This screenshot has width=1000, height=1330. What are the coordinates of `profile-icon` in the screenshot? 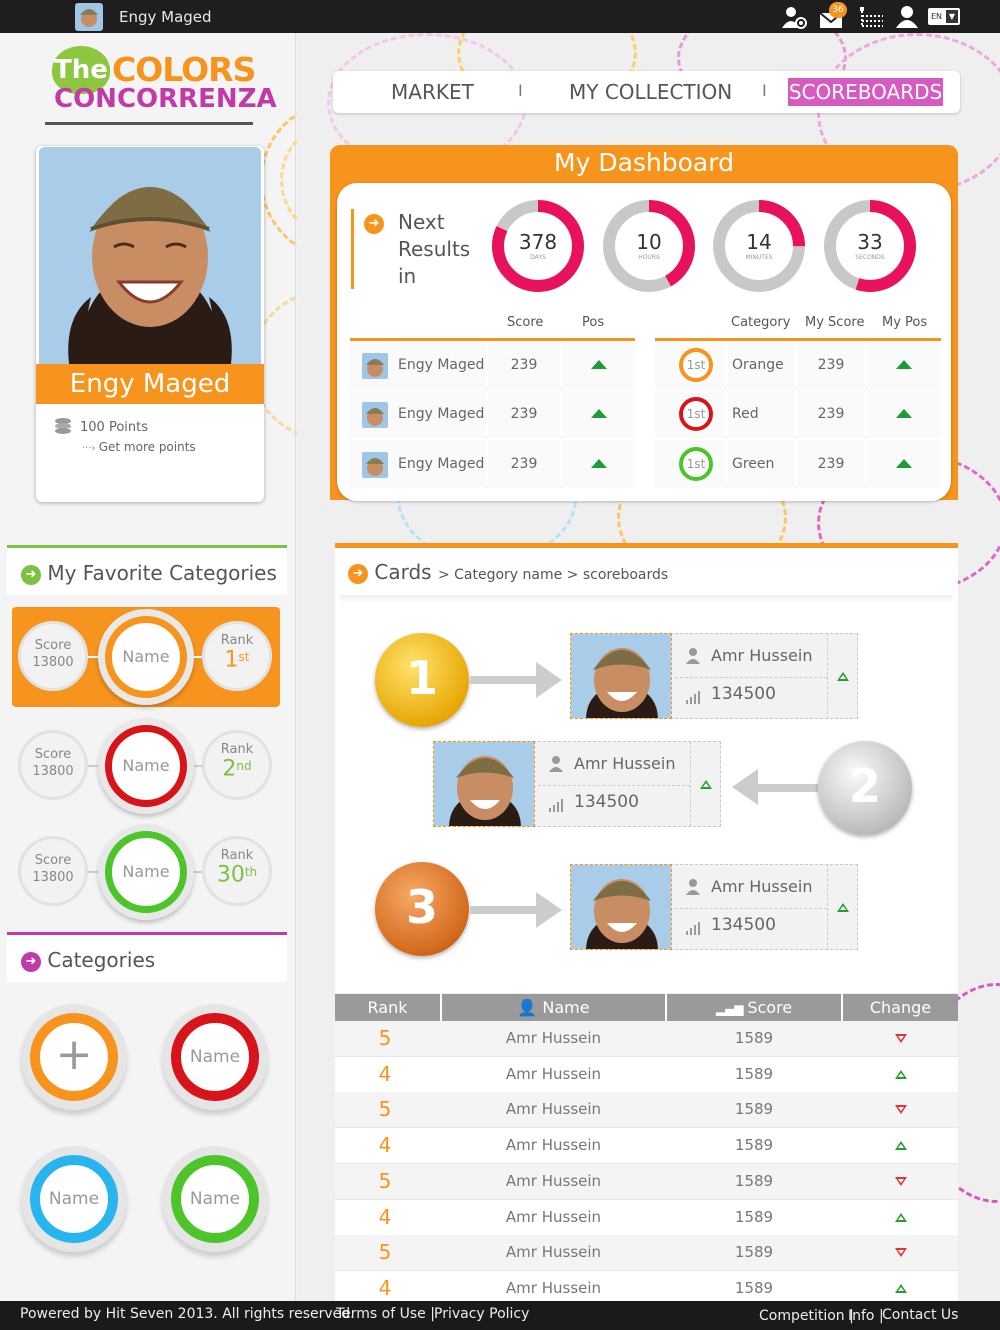 It's located at (907, 17).